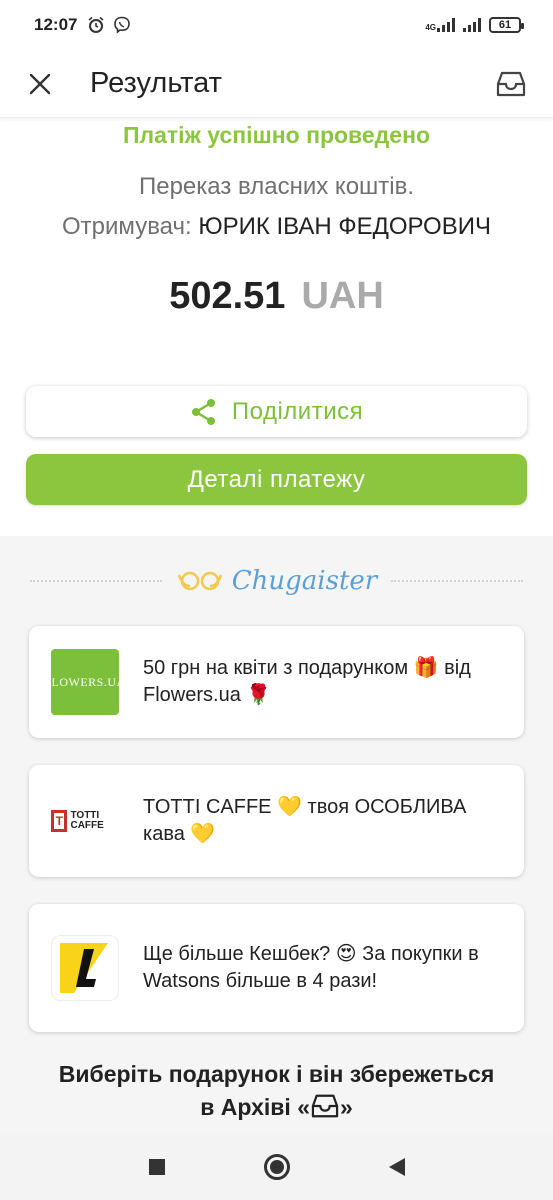 The image size is (553, 1200). I want to click on recipient: Отримувач: ЮРИК ІВАН ФЕДОРОВИЧ, so click(276, 227).